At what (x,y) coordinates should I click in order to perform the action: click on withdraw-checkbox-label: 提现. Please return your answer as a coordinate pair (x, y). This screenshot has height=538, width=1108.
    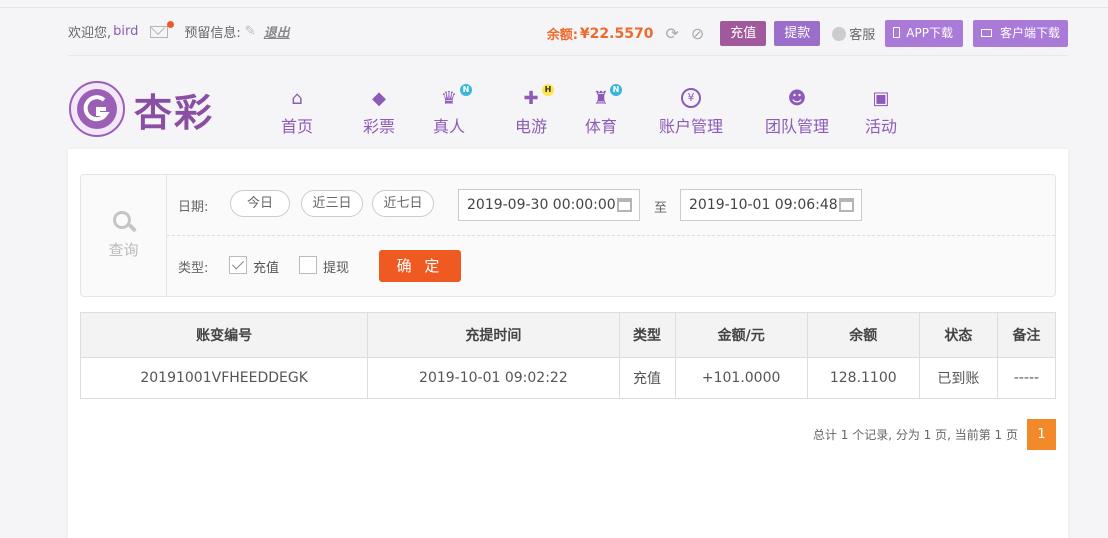
    Looking at the image, I should click on (336, 266).